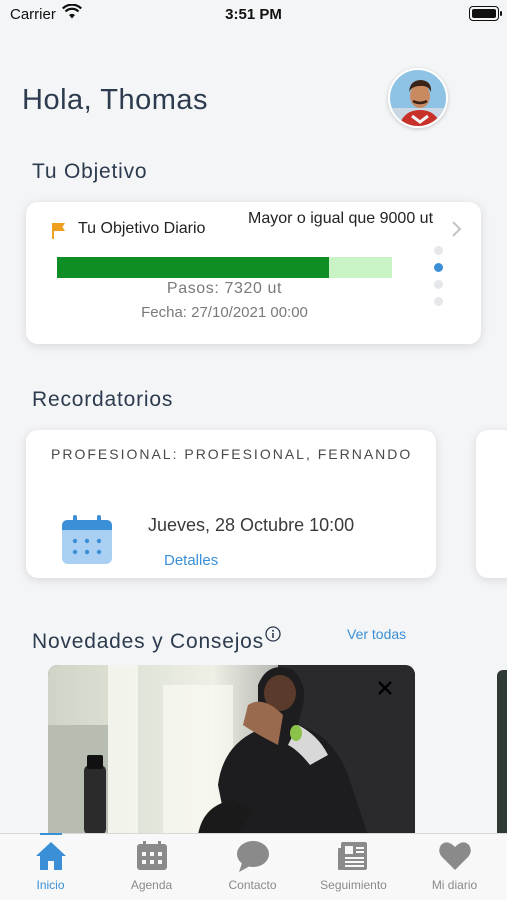 The height and width of the screenshot is (900, 507). Describe the element at coordinates (454, 885) in the screenshot. I see `tab-label: Mi diario` at that location.